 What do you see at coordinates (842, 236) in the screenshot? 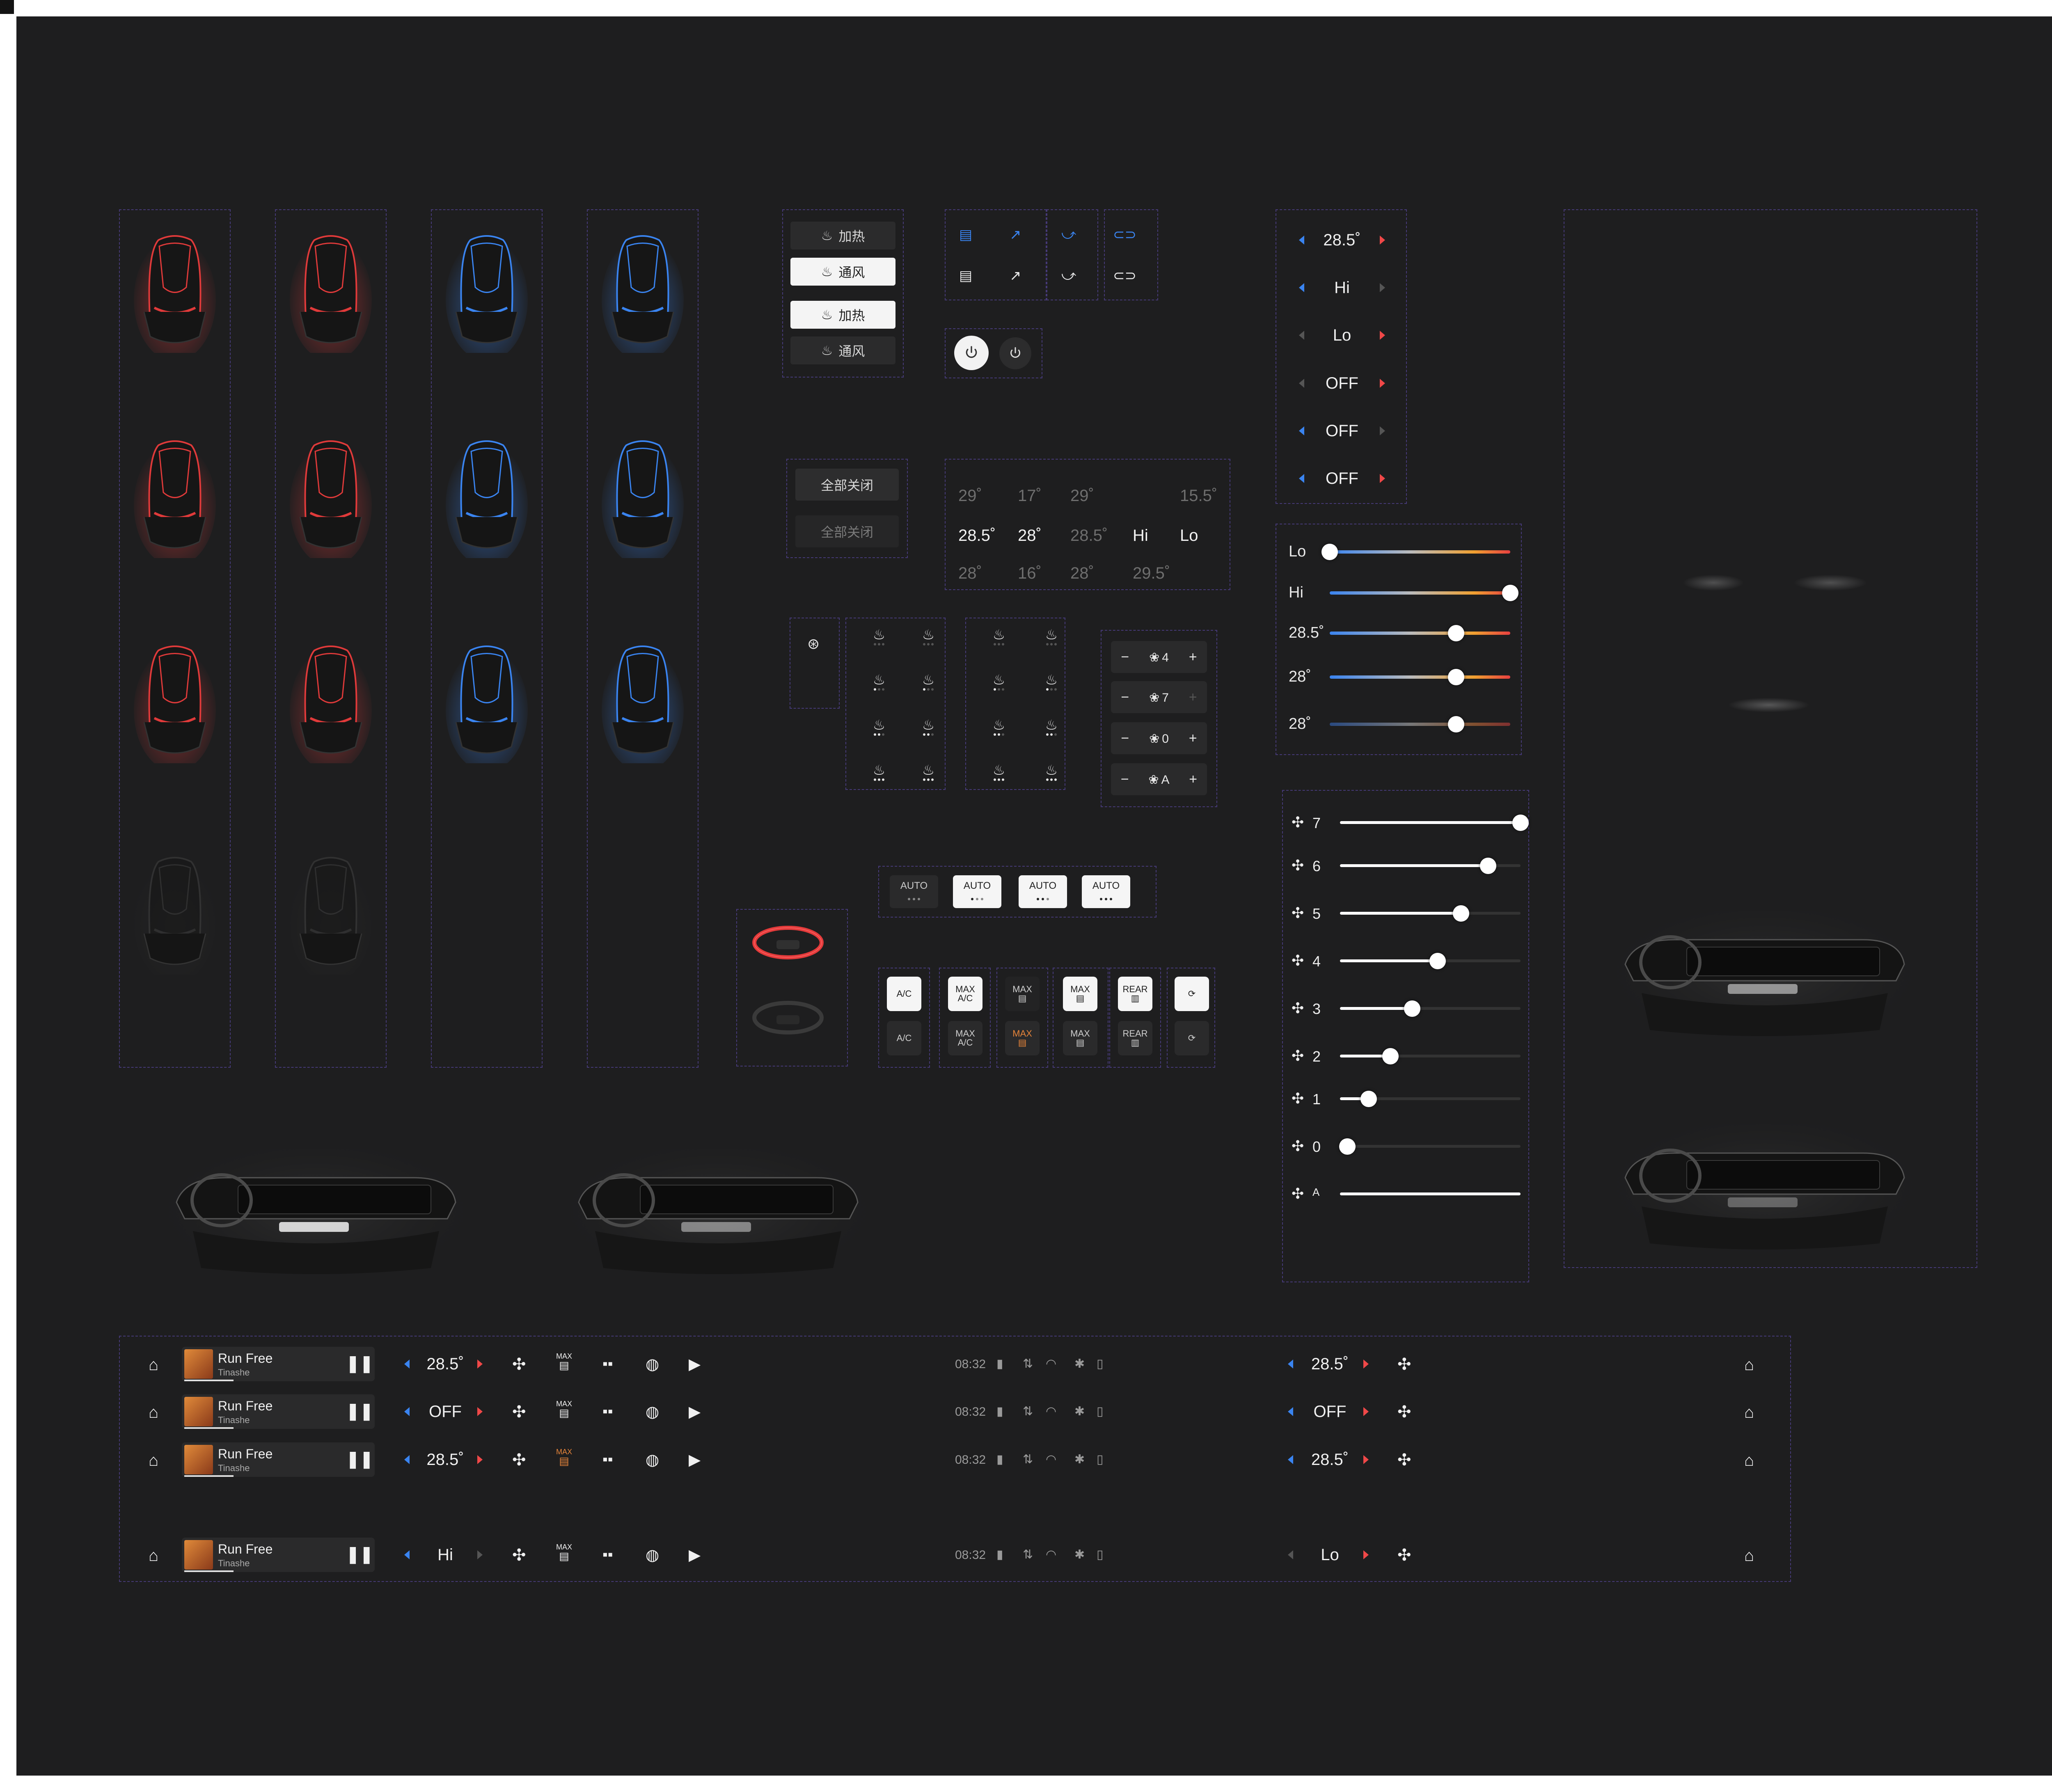
I see `seat-heat-button: ♨ 加热` at bounding box center [842, 236].